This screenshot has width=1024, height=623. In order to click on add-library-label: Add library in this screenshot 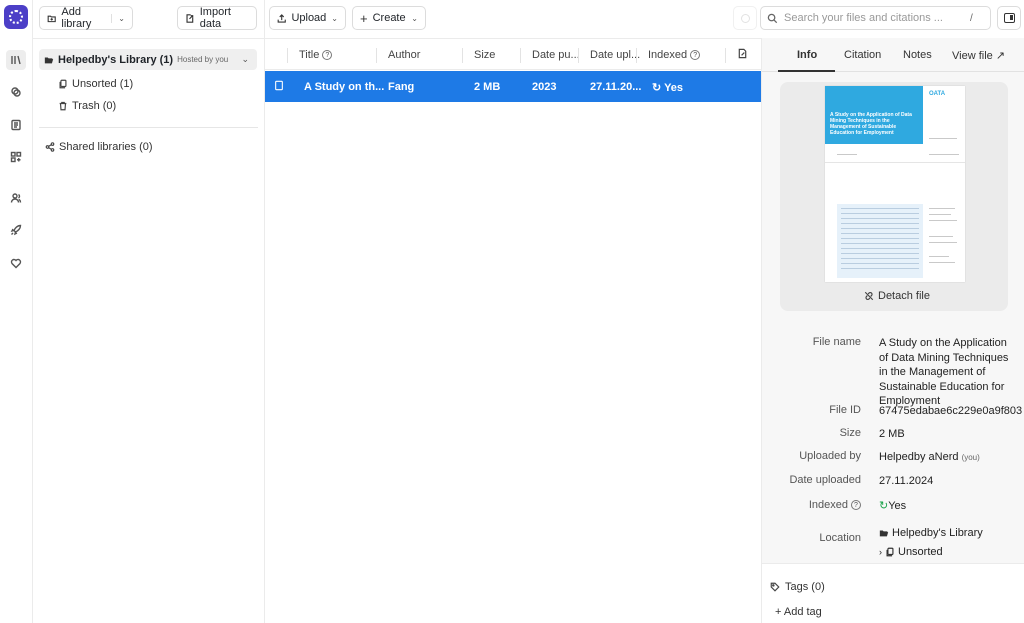, I will do `click(76, 18)`.